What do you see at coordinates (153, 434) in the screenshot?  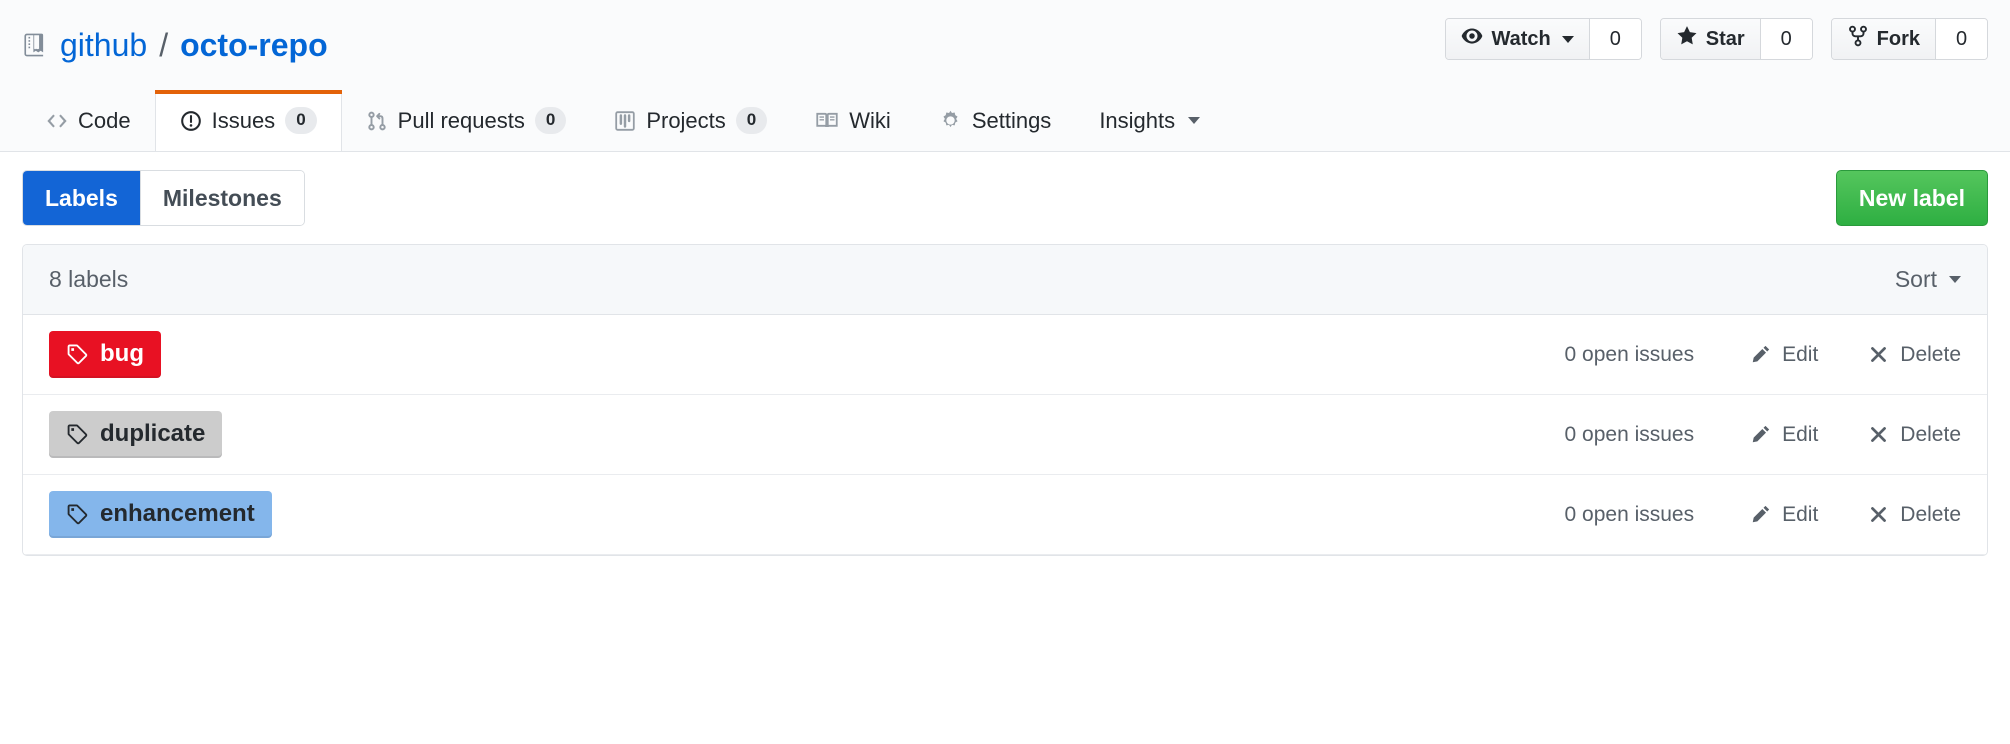 I see `label-name: duplicate` at bounding box center [153, 434].